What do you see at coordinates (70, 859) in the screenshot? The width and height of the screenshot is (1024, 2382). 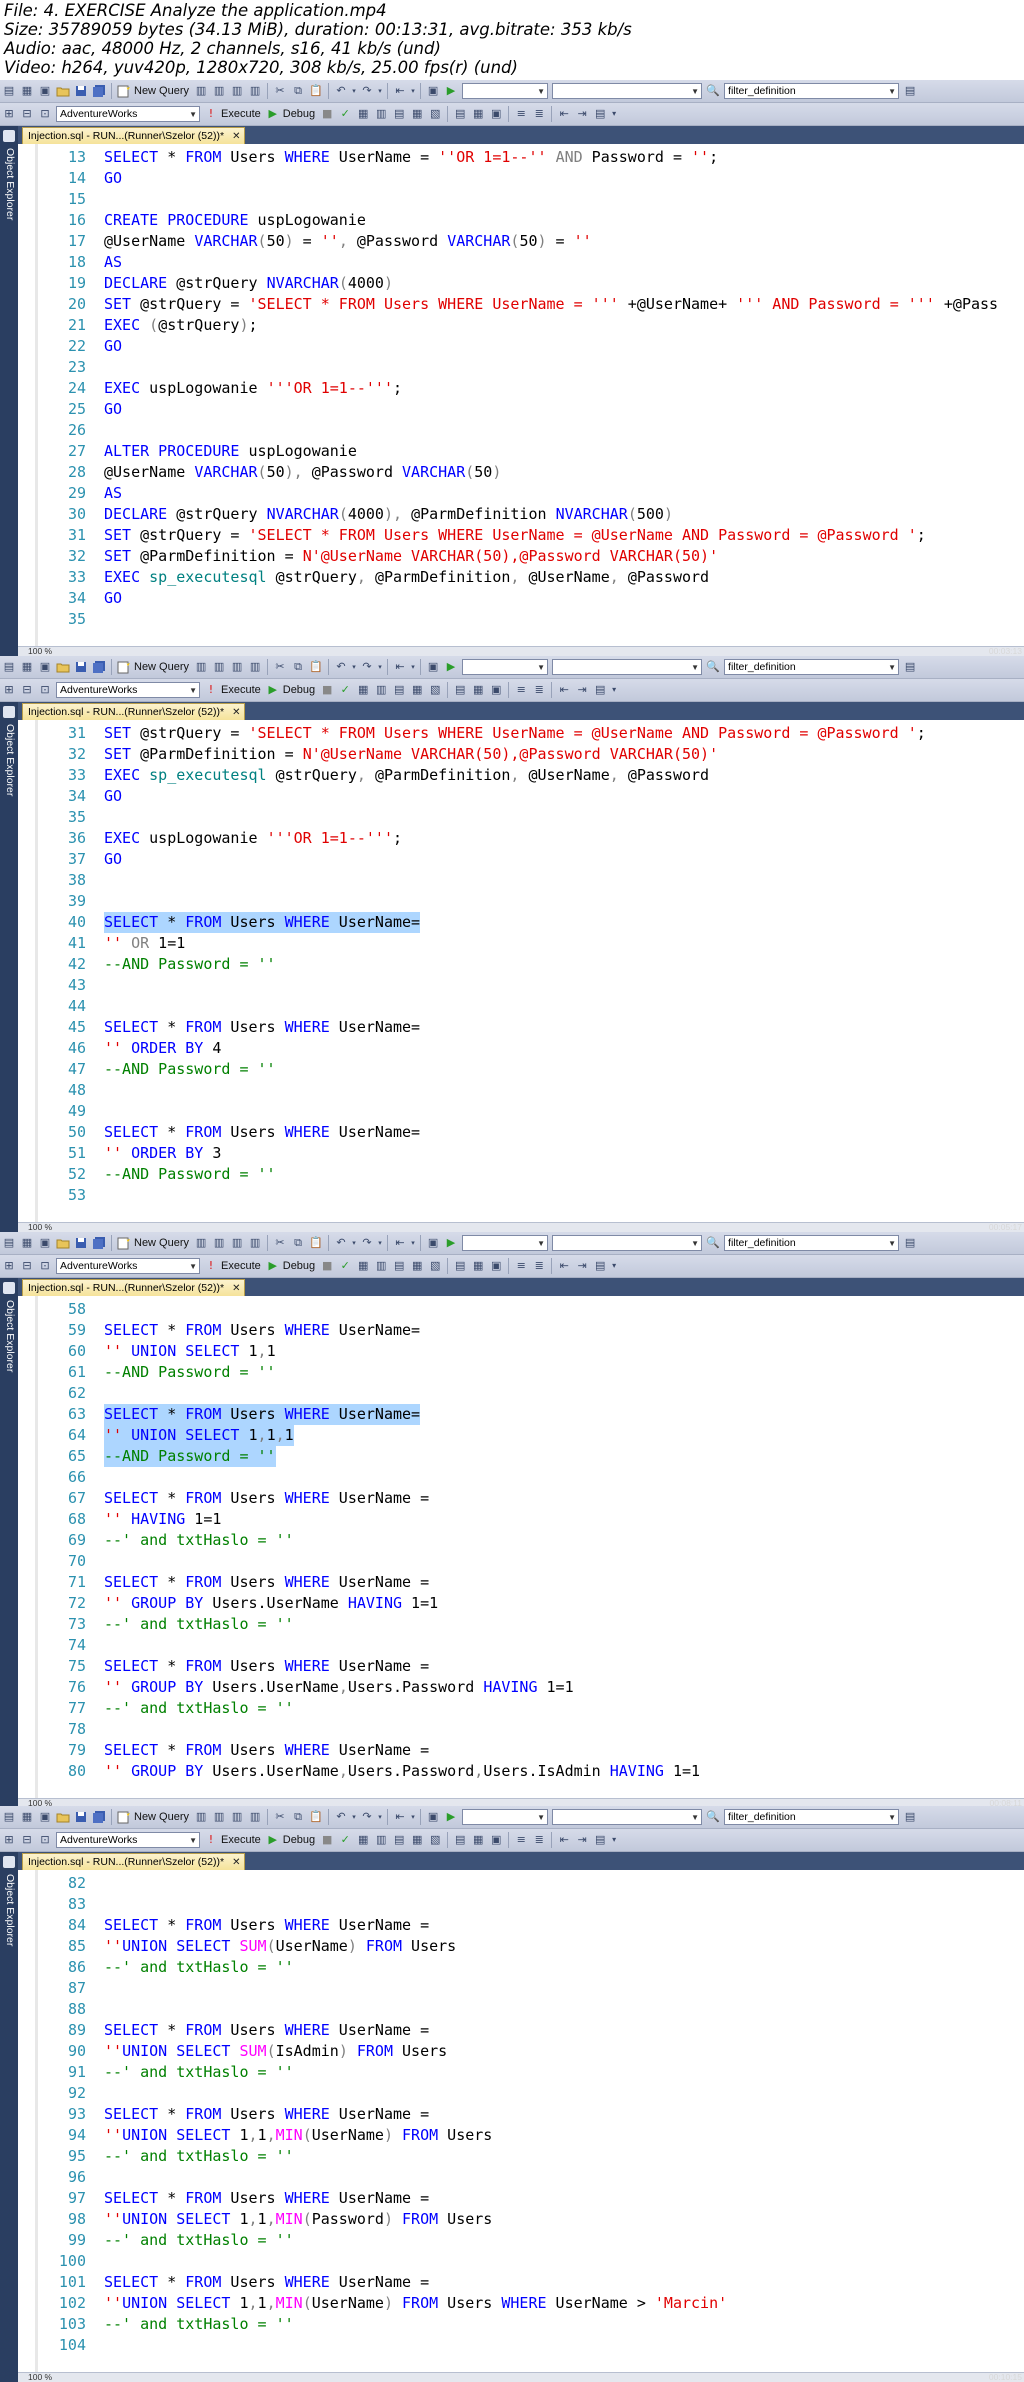 I see `code-line: 37 GO` at bounding box center [70, 859].